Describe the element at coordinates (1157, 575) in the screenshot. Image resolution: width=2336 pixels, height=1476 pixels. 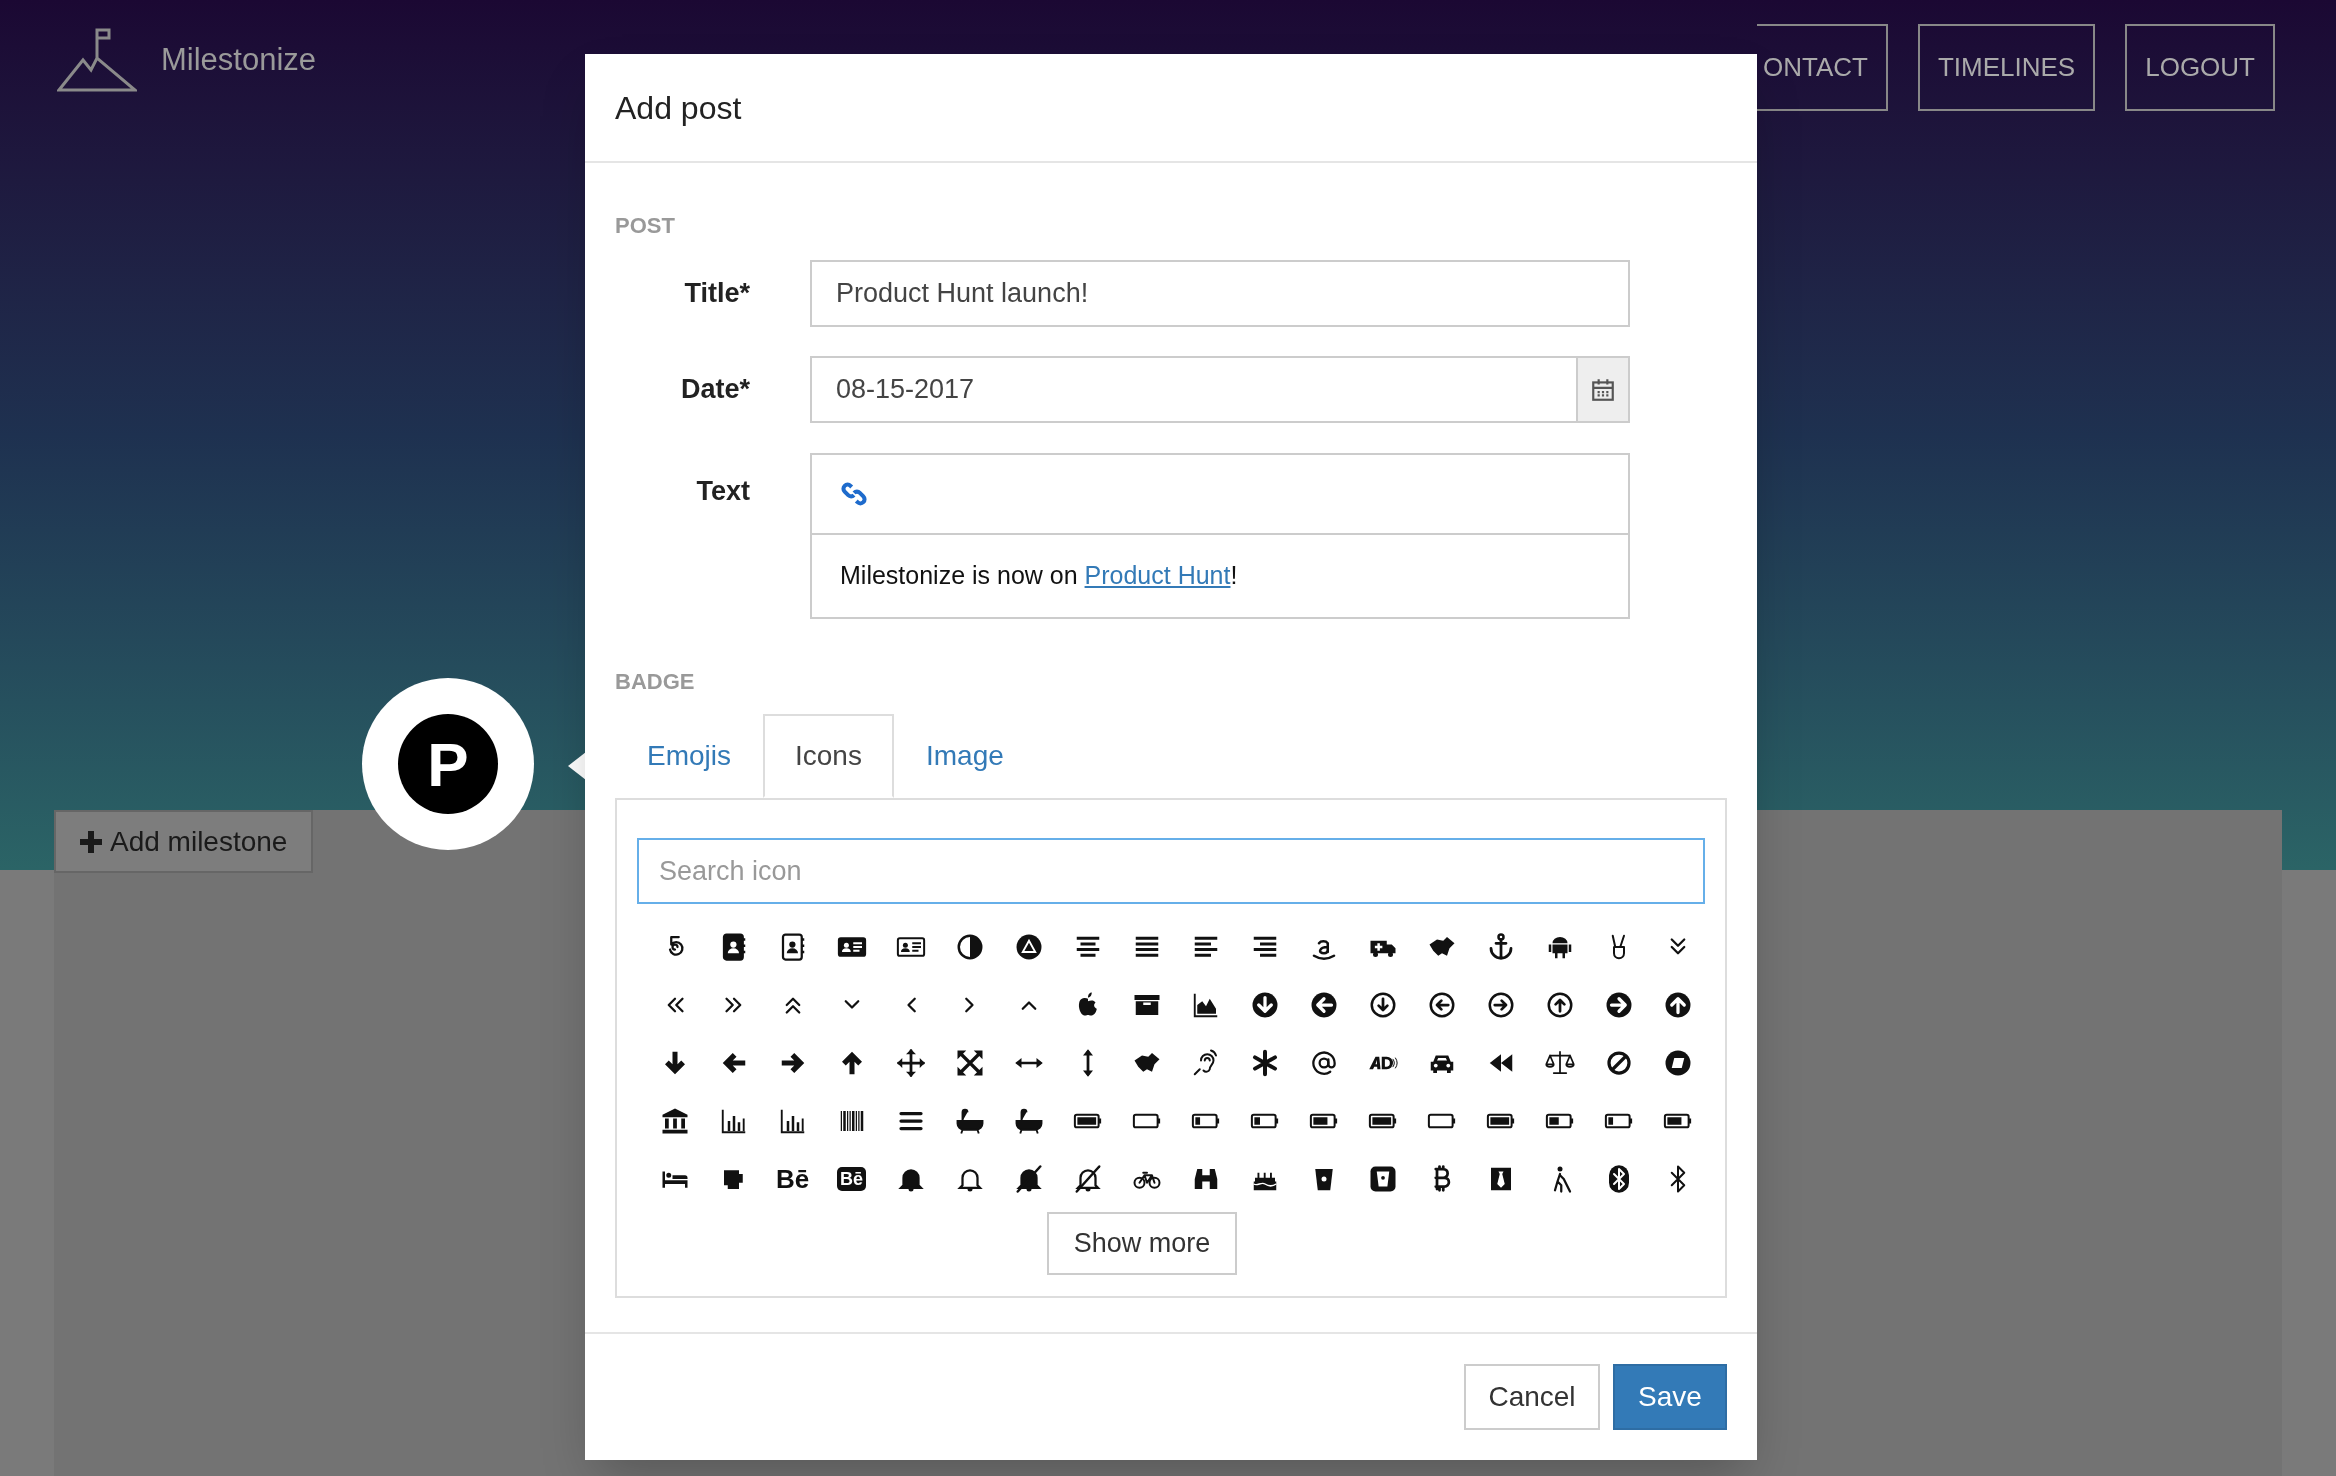
I see `link: Product Hunt` at that location.